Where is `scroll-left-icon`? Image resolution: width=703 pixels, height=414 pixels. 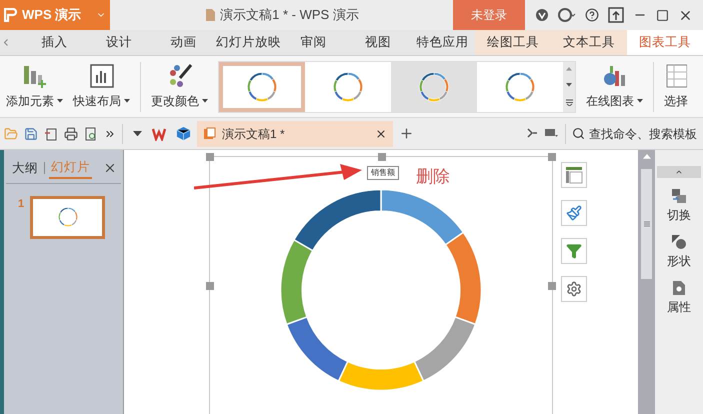 scroll-left-icon is located at coordinates (6, 42).